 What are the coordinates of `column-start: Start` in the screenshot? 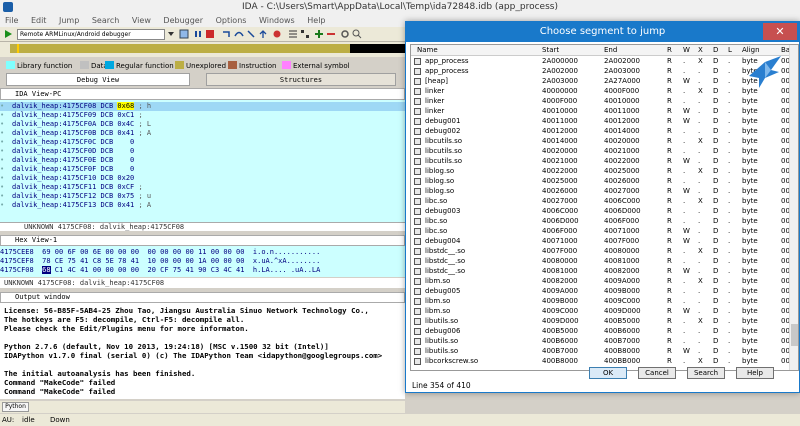 It's located at (550, 50).